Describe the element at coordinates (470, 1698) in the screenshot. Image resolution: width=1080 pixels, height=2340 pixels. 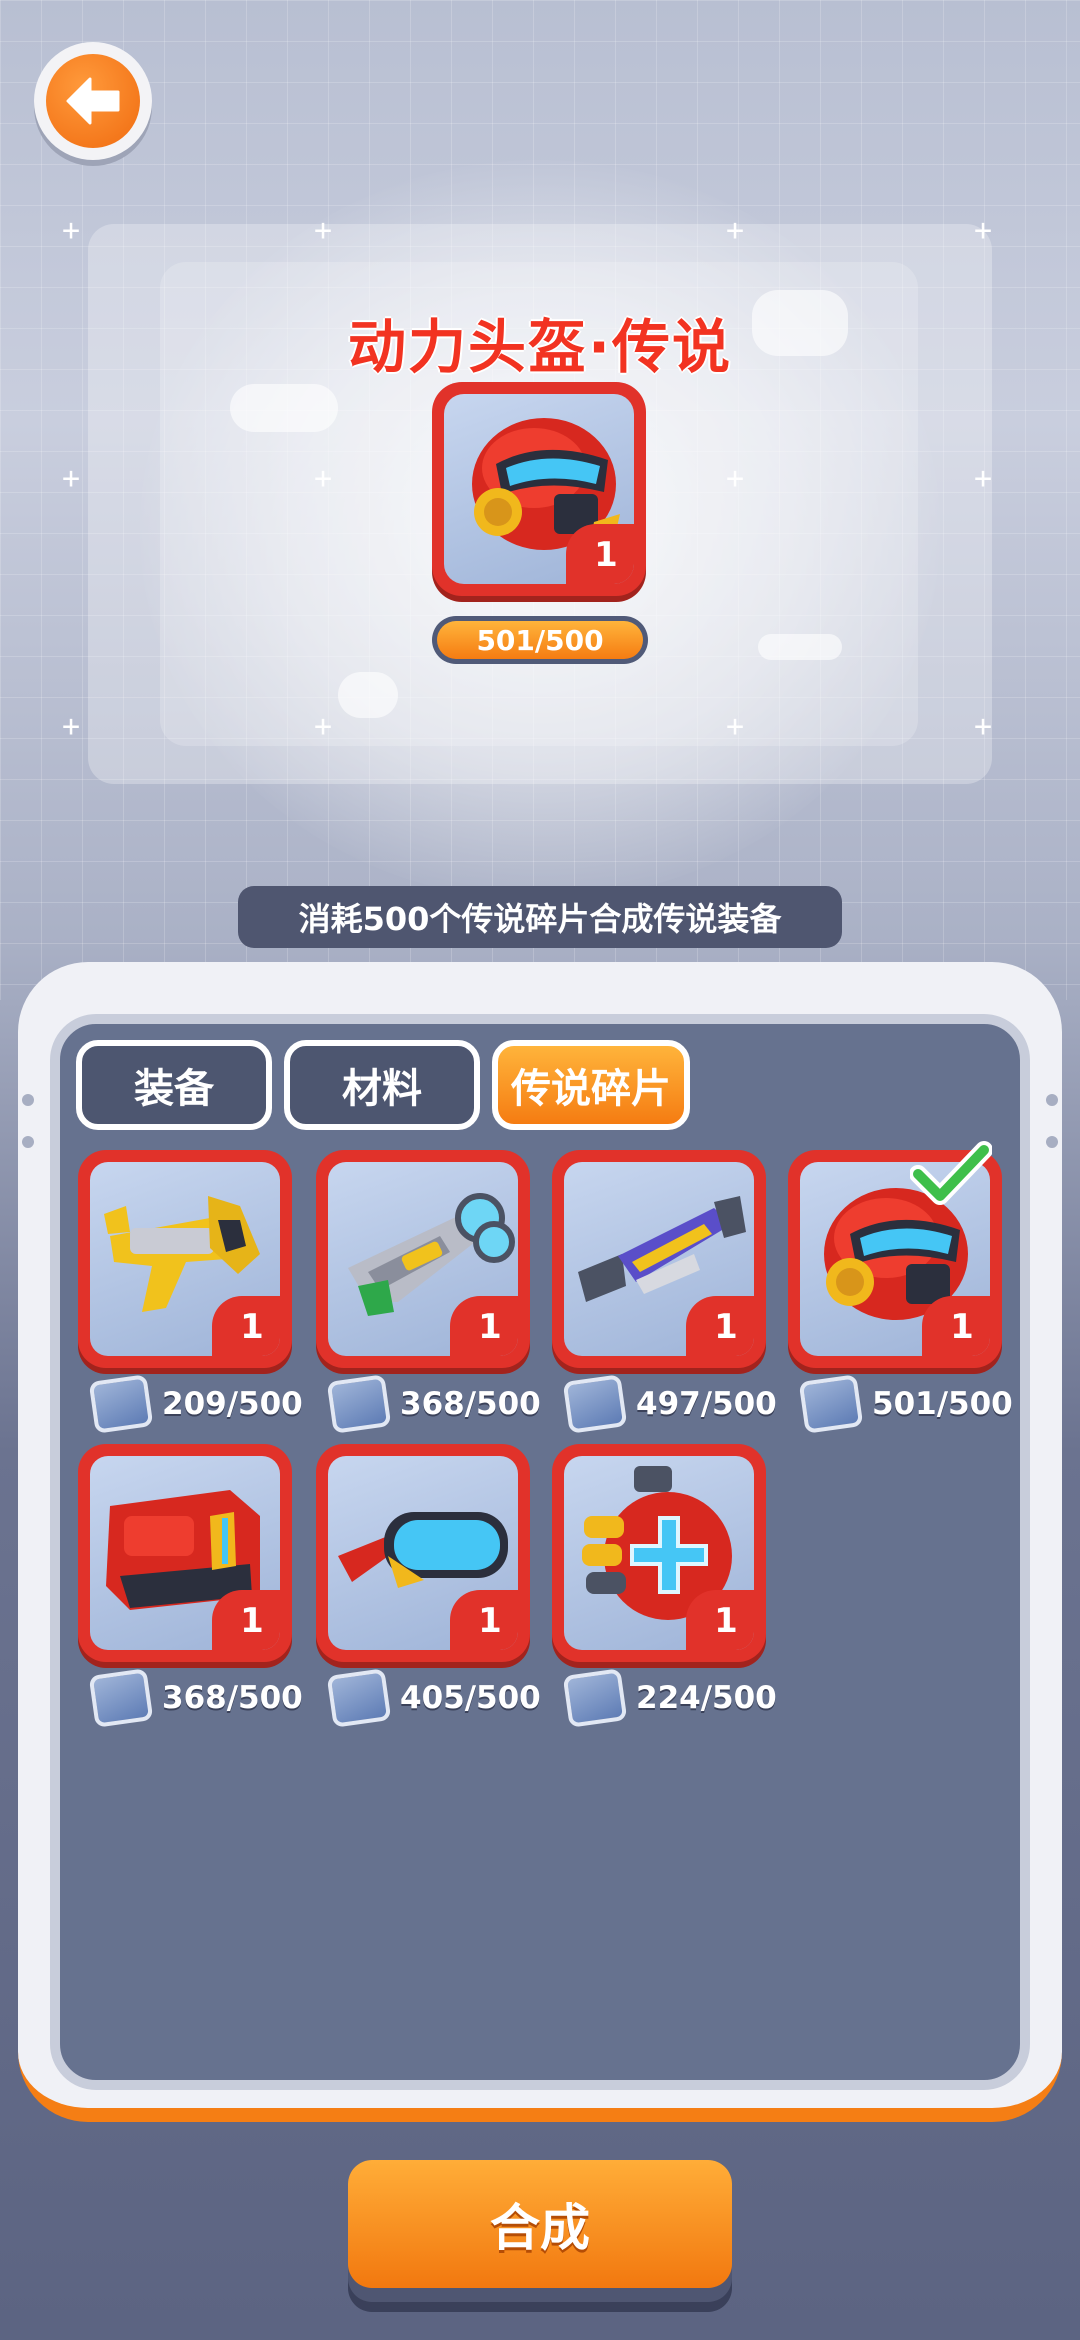
I see `fragment-count: 405/500` at that location.